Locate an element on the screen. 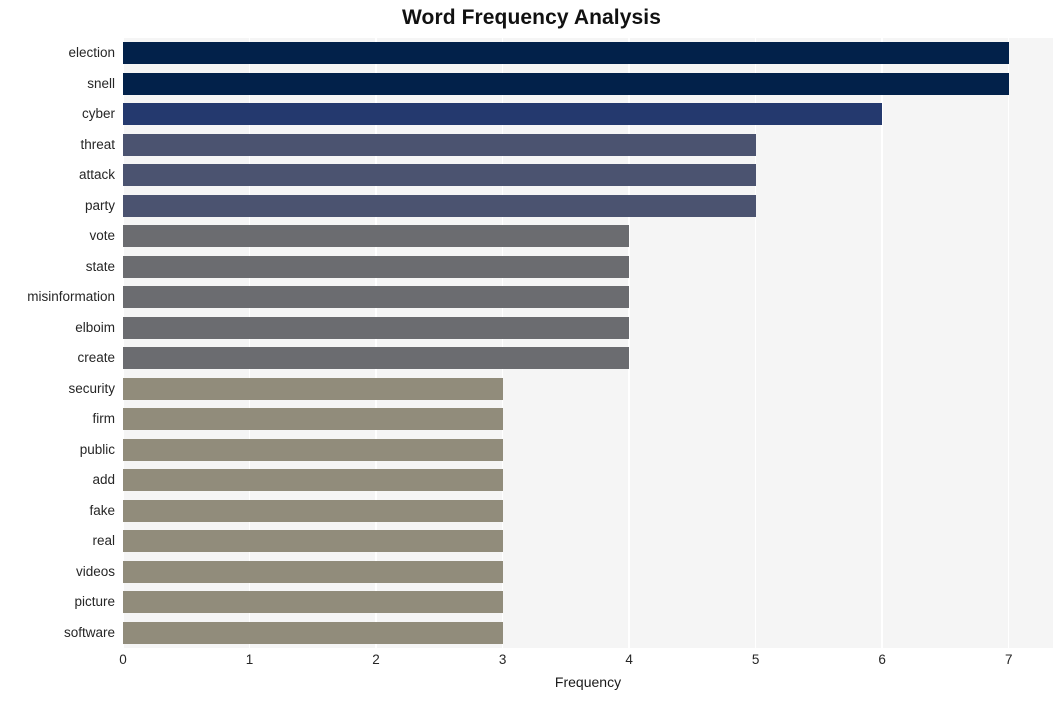 The image size is (1063, 701). x-axis-title: Frequency is located at coordinates (588, 682).